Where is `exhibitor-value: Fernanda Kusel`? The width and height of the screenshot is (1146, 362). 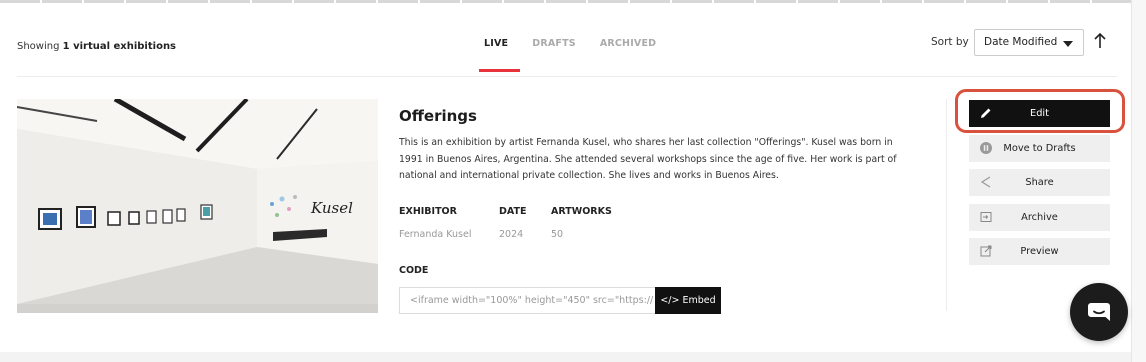
exhibitor-value: Fernanda Kusel is located at coordinates (435, 234).